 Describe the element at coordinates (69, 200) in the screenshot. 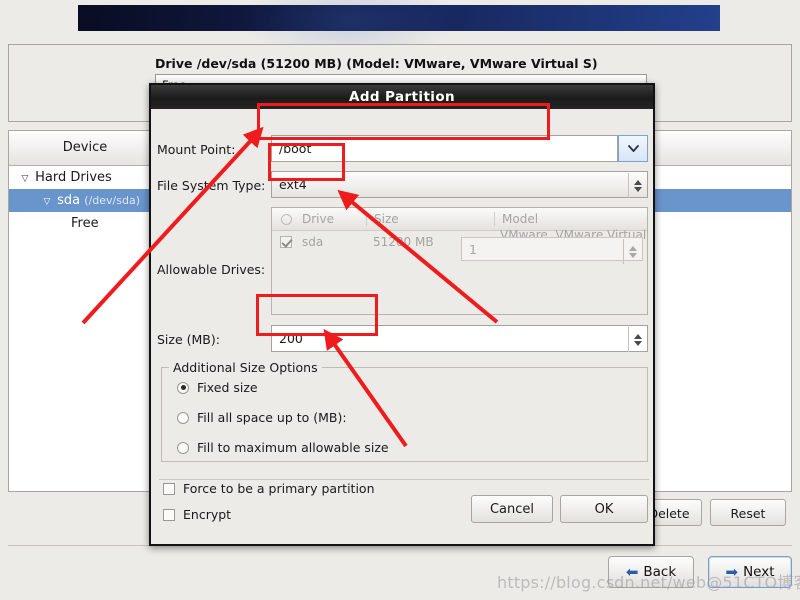

I see `tree-label: sda` at that location.